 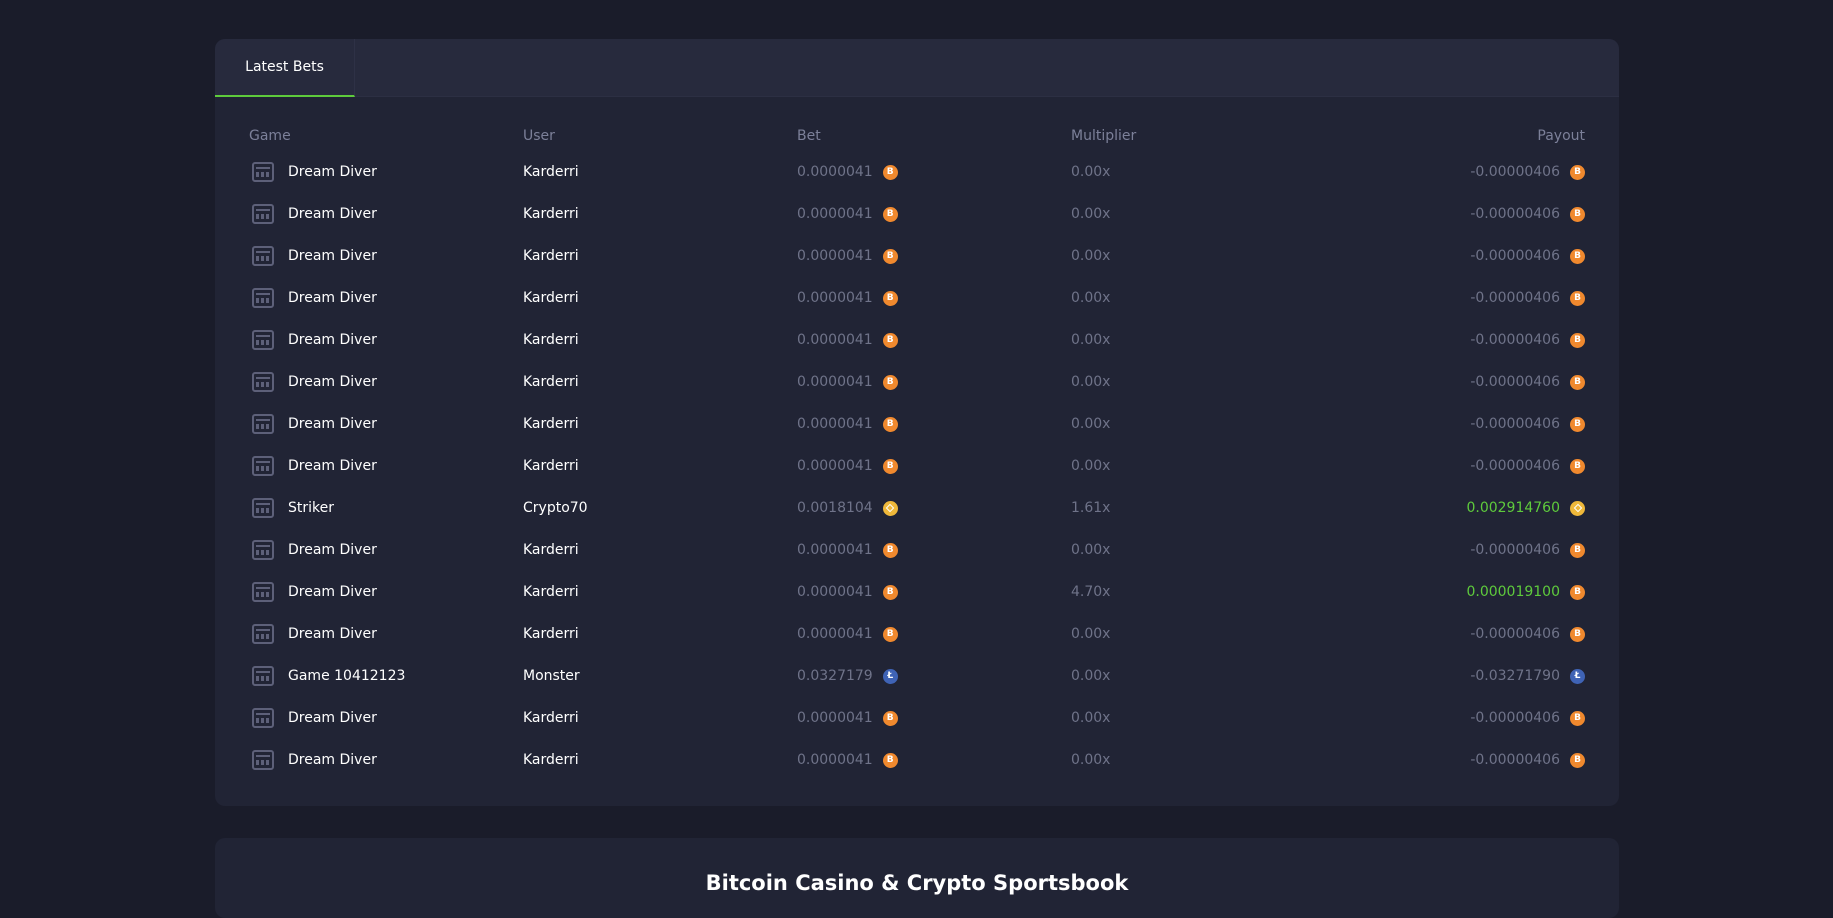 I want to click on footer-panel: Bitcoin Casino & Crypto Sportsbook, so click(x=917, y=878).